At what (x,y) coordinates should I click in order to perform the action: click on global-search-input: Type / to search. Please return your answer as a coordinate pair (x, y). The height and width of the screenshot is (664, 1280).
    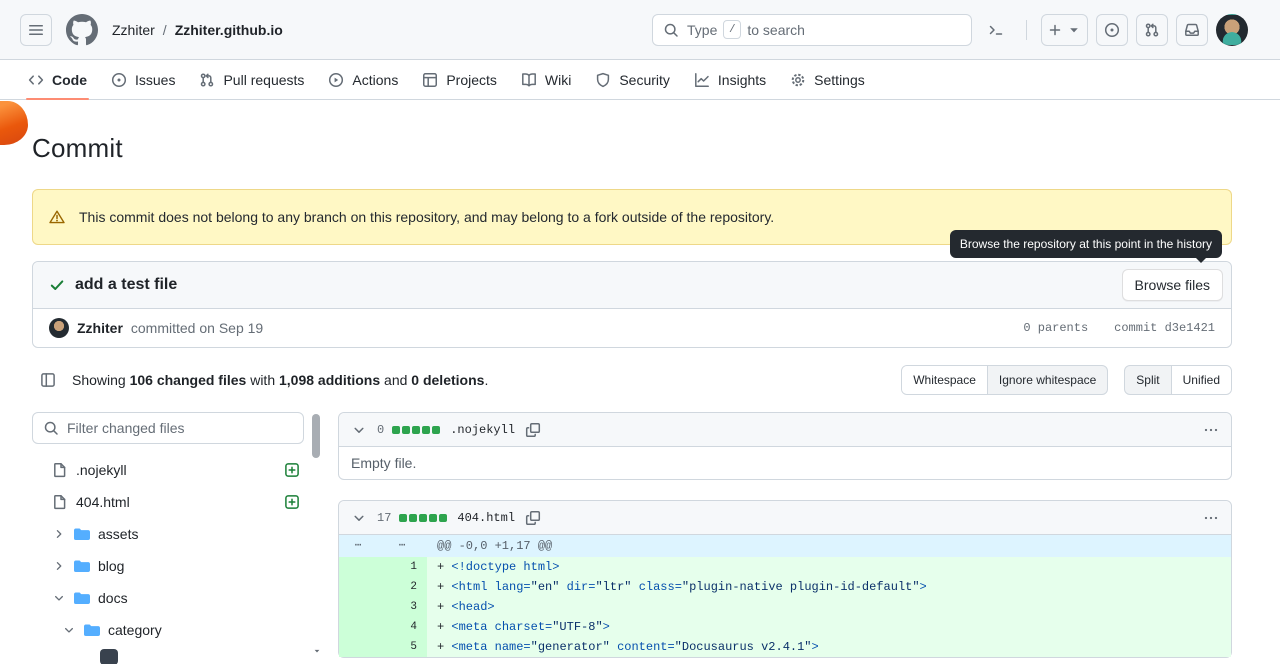
    Looking at the image, I should click on (812, 29).